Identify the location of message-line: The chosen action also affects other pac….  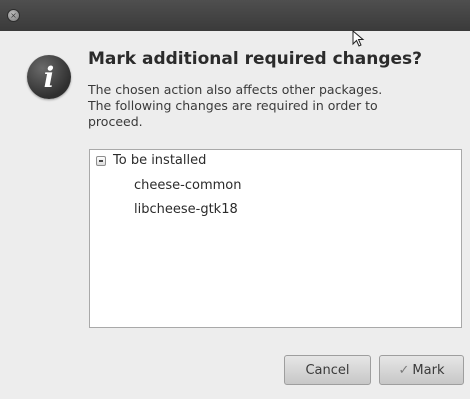
(235, 89).